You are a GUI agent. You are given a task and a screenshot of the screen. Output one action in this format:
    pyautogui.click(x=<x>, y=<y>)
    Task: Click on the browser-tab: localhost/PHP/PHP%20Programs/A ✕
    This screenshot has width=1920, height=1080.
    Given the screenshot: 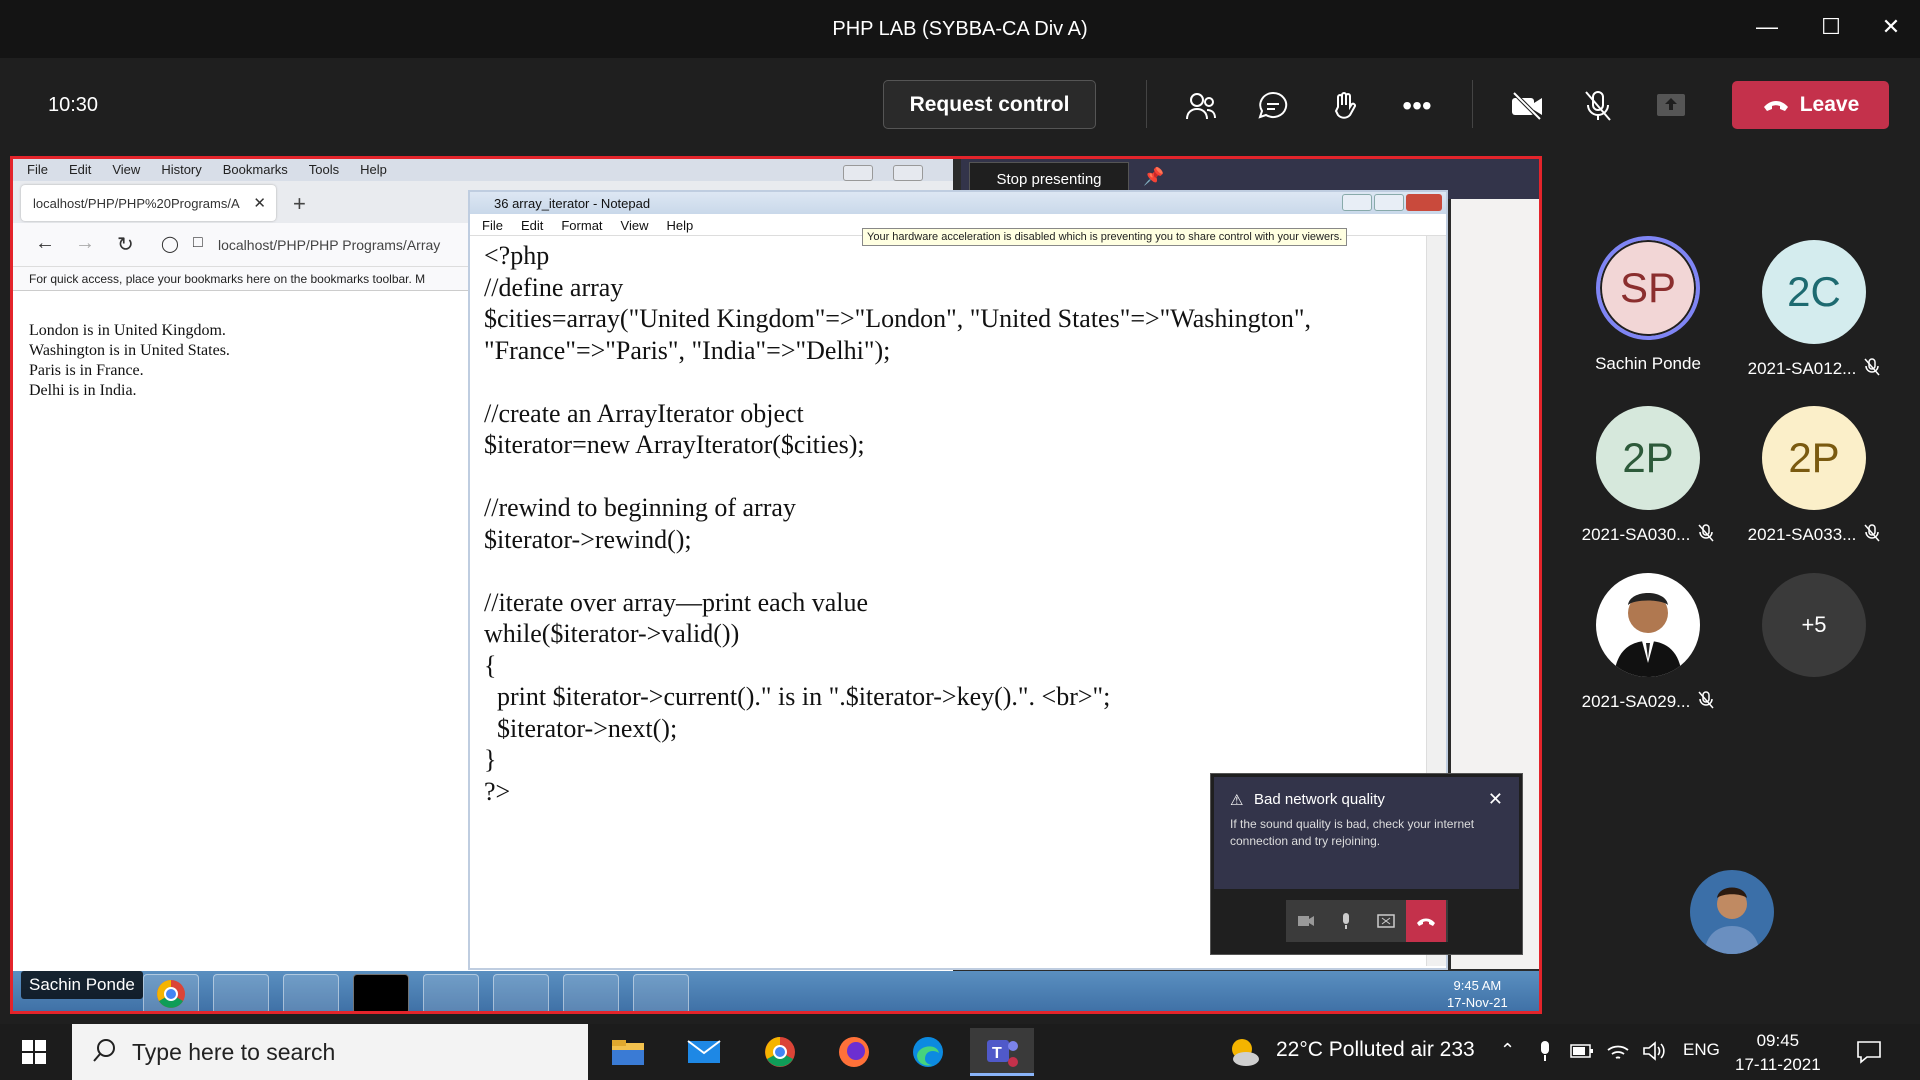 What is the action you would take?
    pyautogui.click(x=148, y=203)
    